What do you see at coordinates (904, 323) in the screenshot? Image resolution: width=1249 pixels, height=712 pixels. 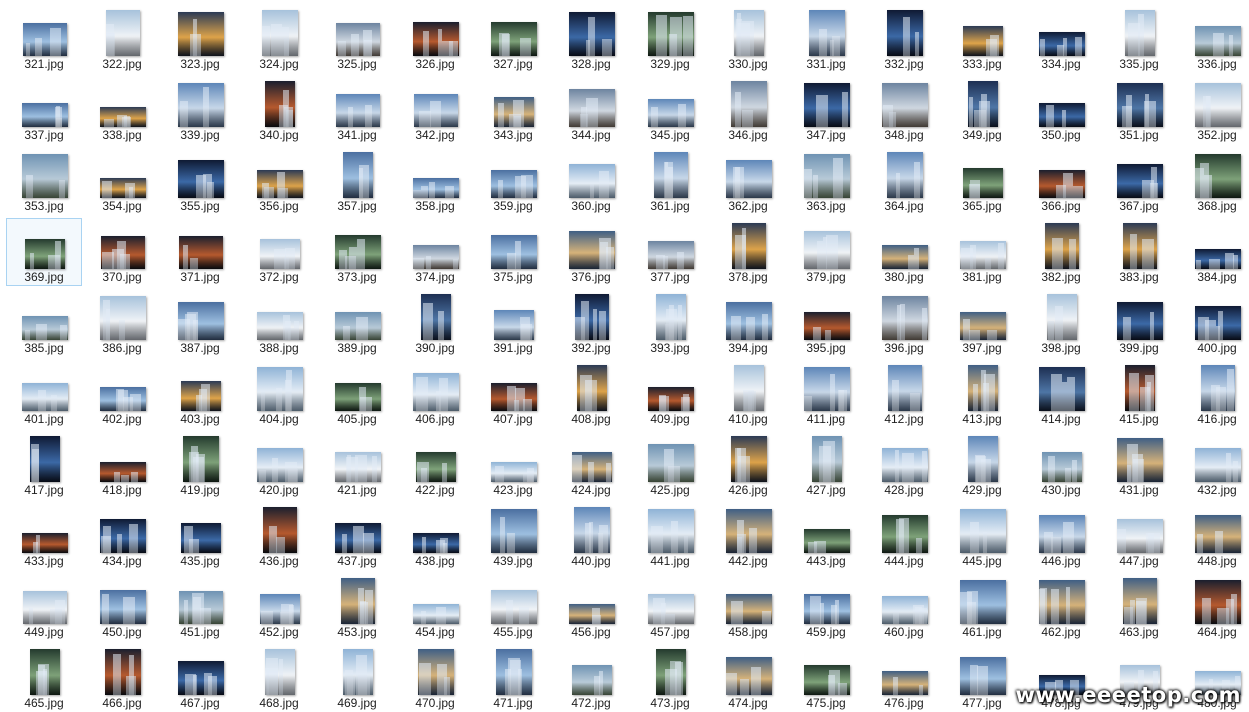 I see `file-item: 396.jpg` at bounding box center [904, 323].